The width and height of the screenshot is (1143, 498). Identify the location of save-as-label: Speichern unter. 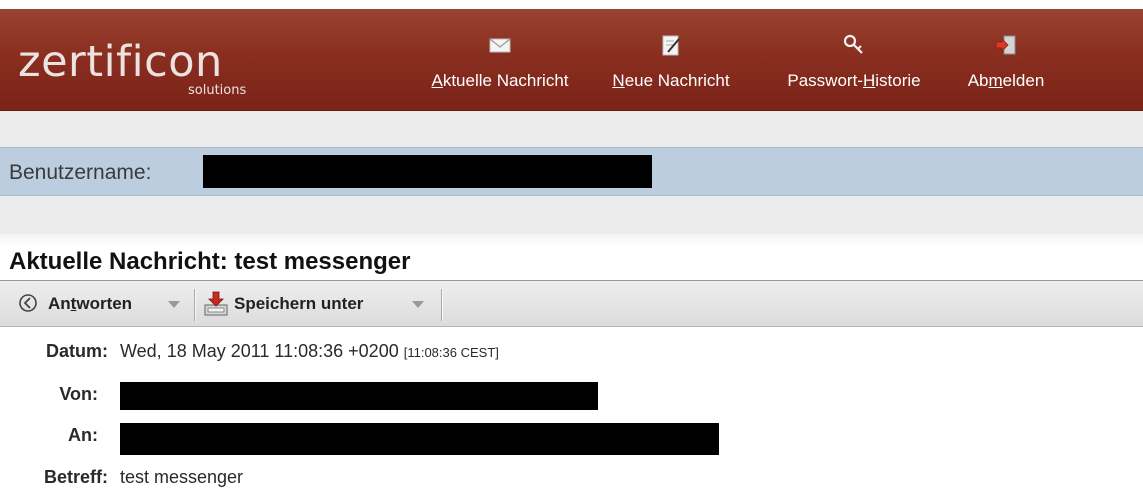
(299, 303).